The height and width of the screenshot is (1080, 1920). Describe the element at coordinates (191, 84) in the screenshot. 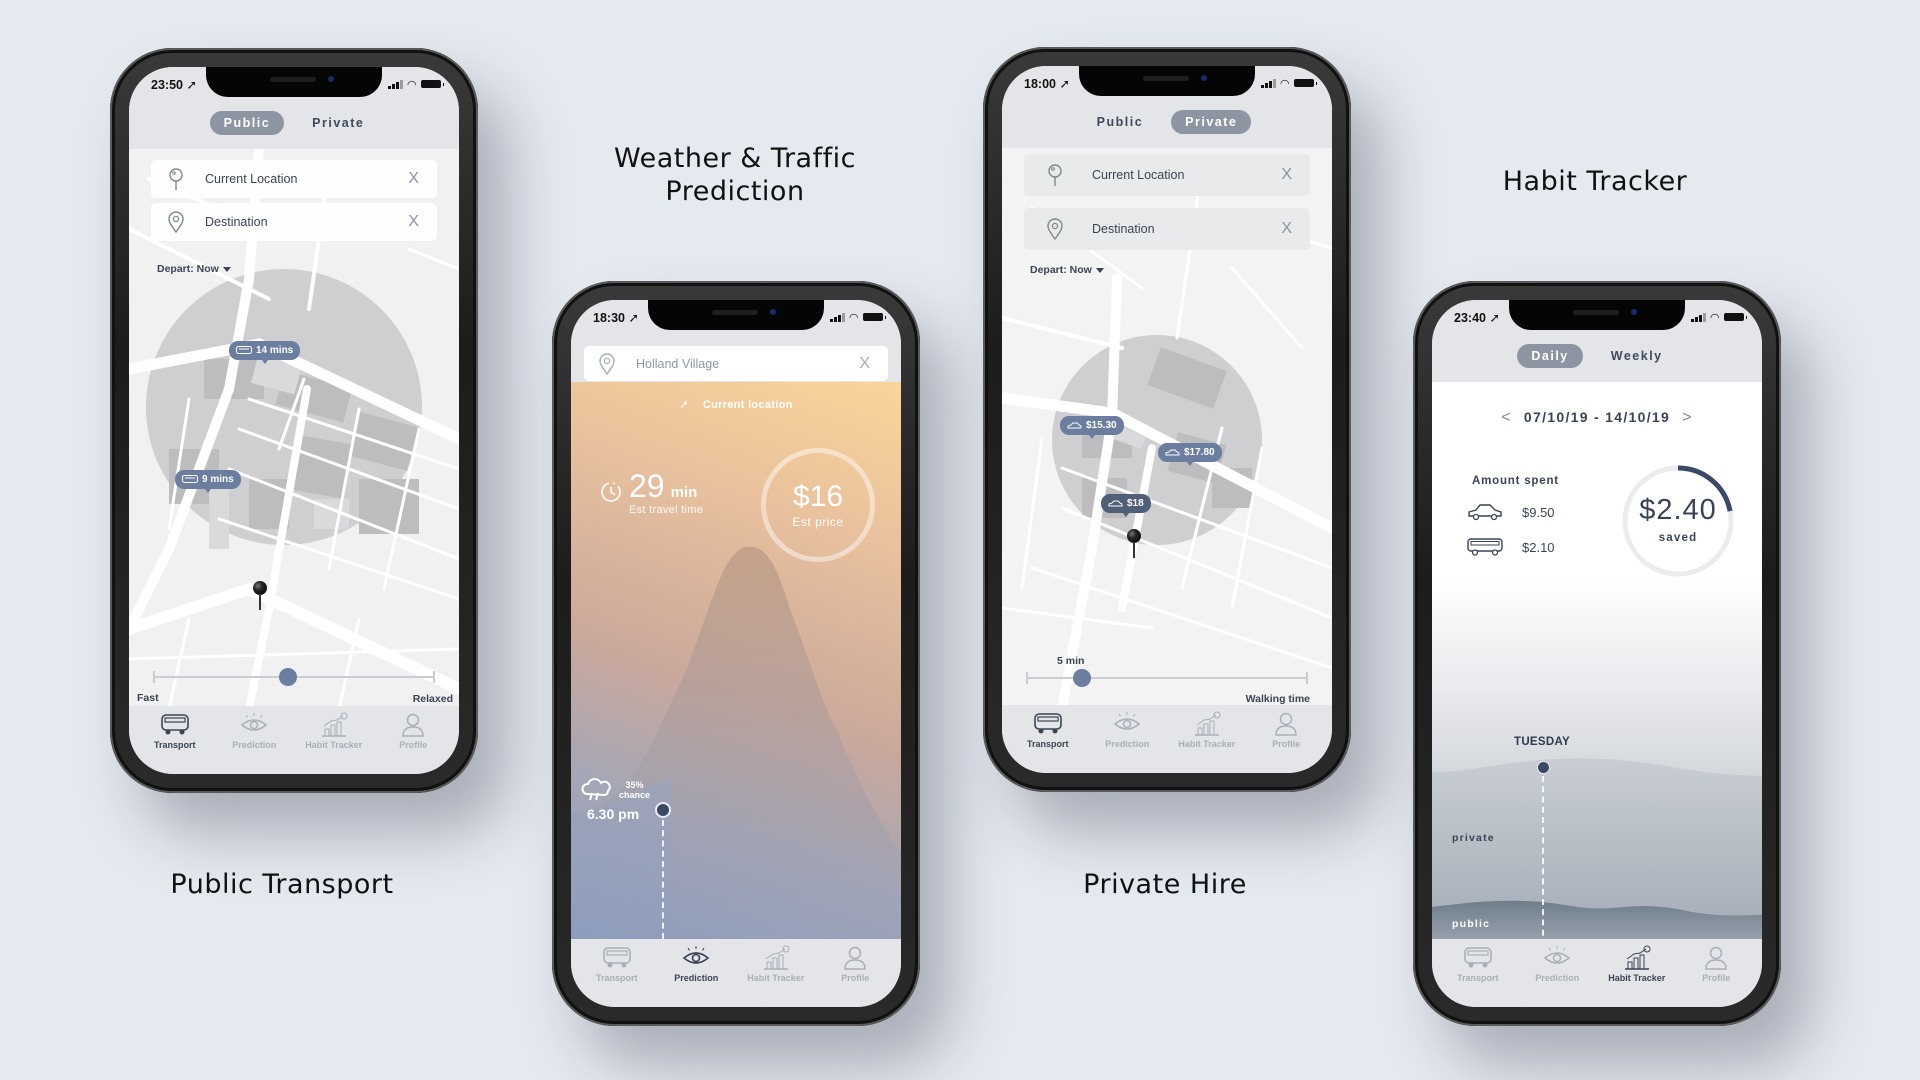

I see `location-arrow-icon: ➚` at that location.